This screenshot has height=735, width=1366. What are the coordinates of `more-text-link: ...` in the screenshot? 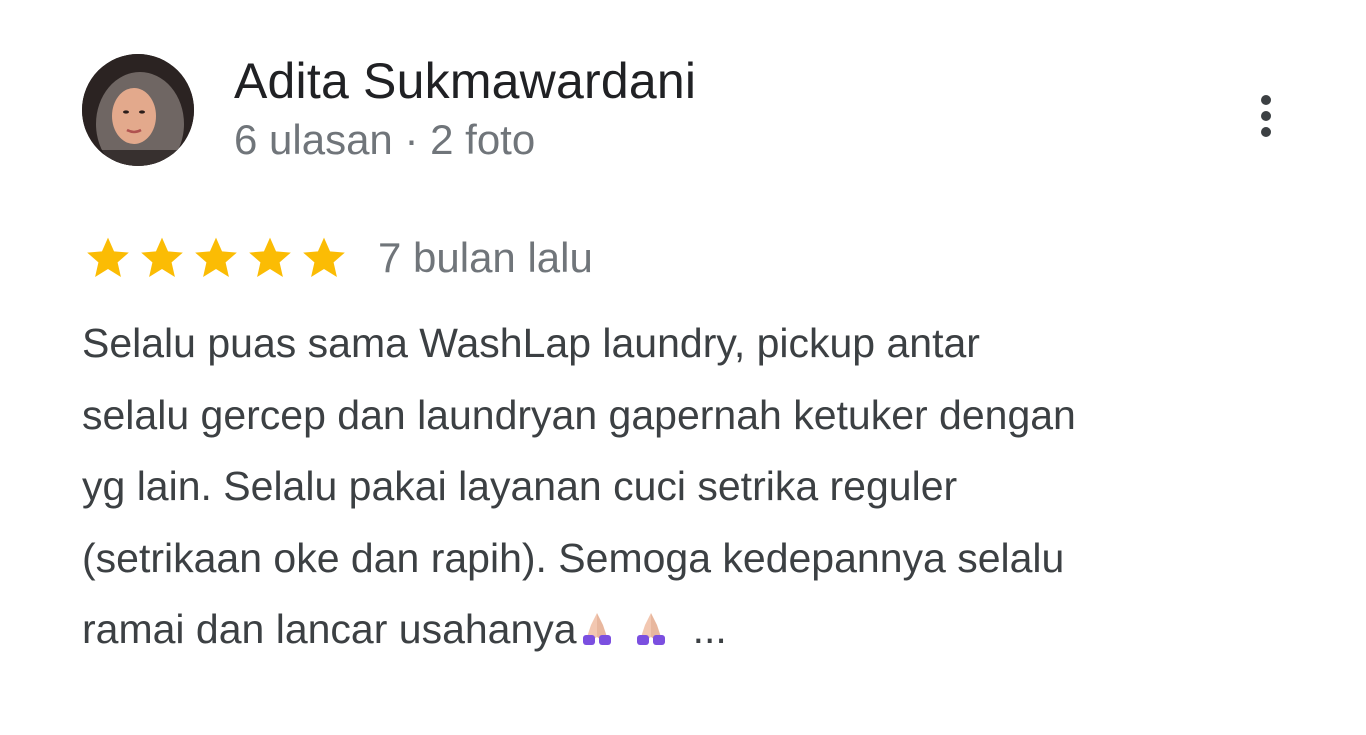 It's located at (710, 629).